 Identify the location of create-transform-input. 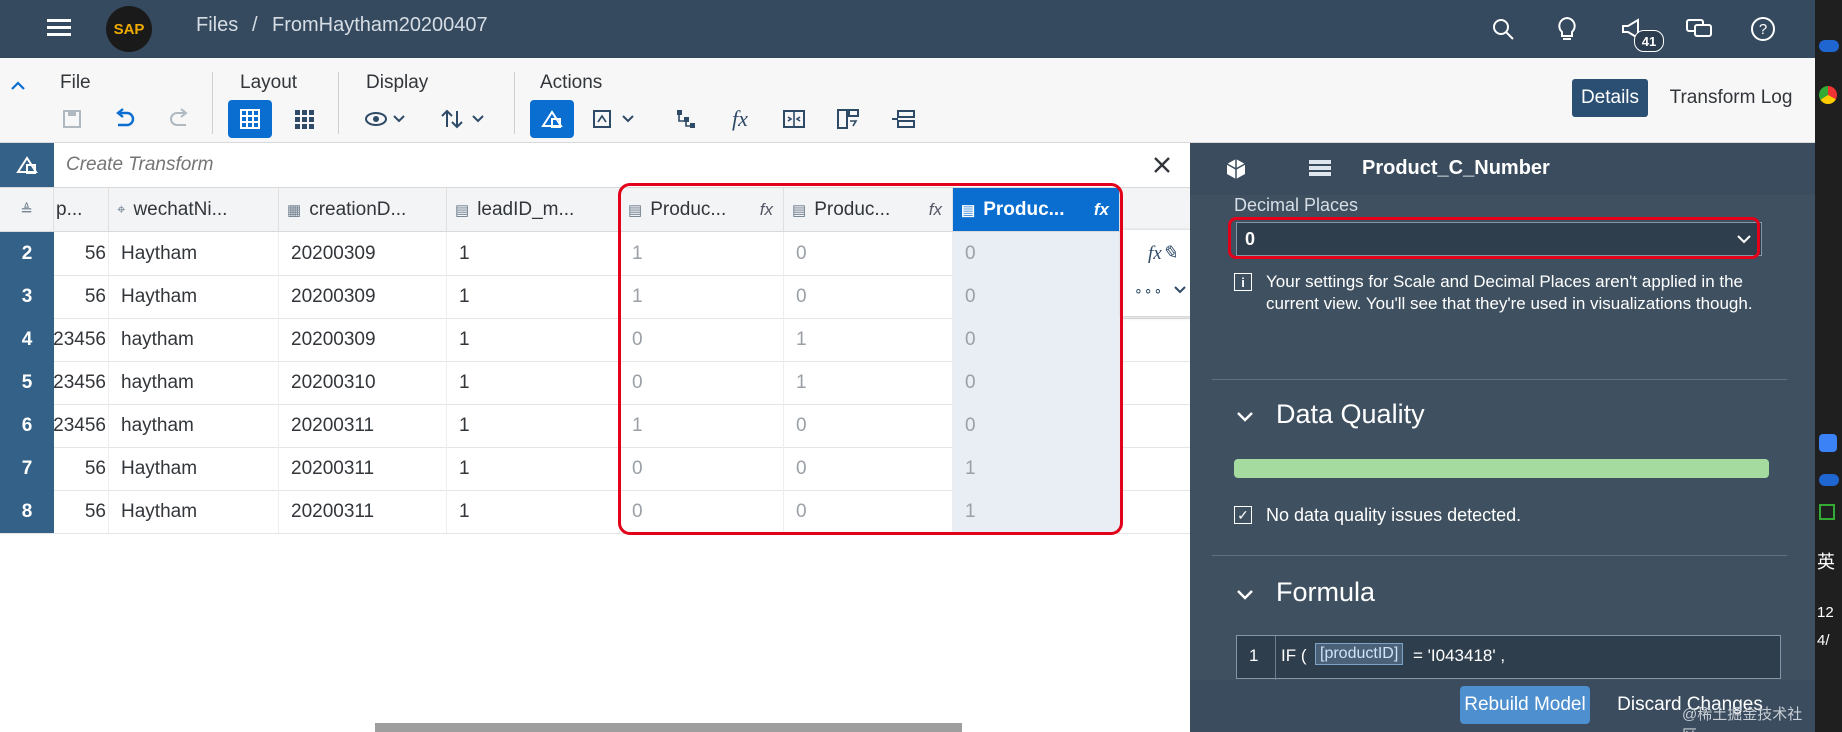
(596, 165).